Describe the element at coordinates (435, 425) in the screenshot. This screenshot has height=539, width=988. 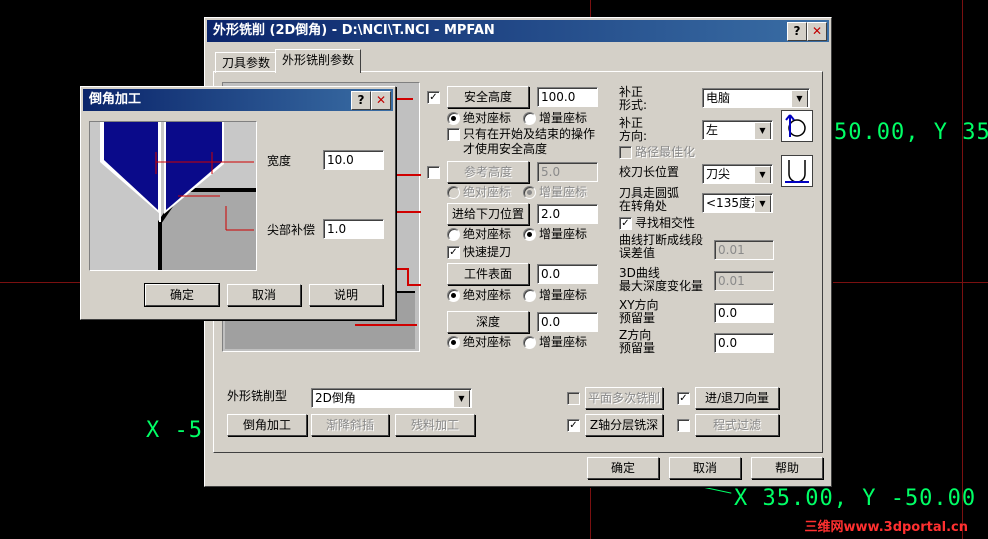
I see `remachine-button: 残料加工` at that location.